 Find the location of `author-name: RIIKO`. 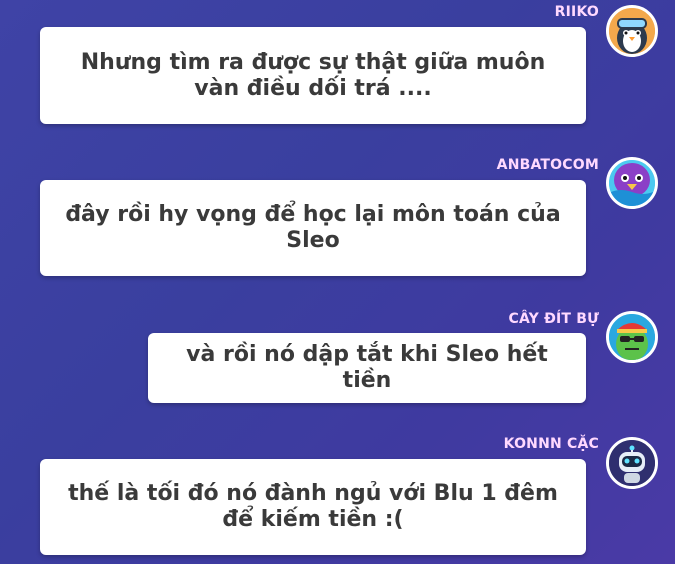

author-name: RIIKO is located at coordinates (576, 12).